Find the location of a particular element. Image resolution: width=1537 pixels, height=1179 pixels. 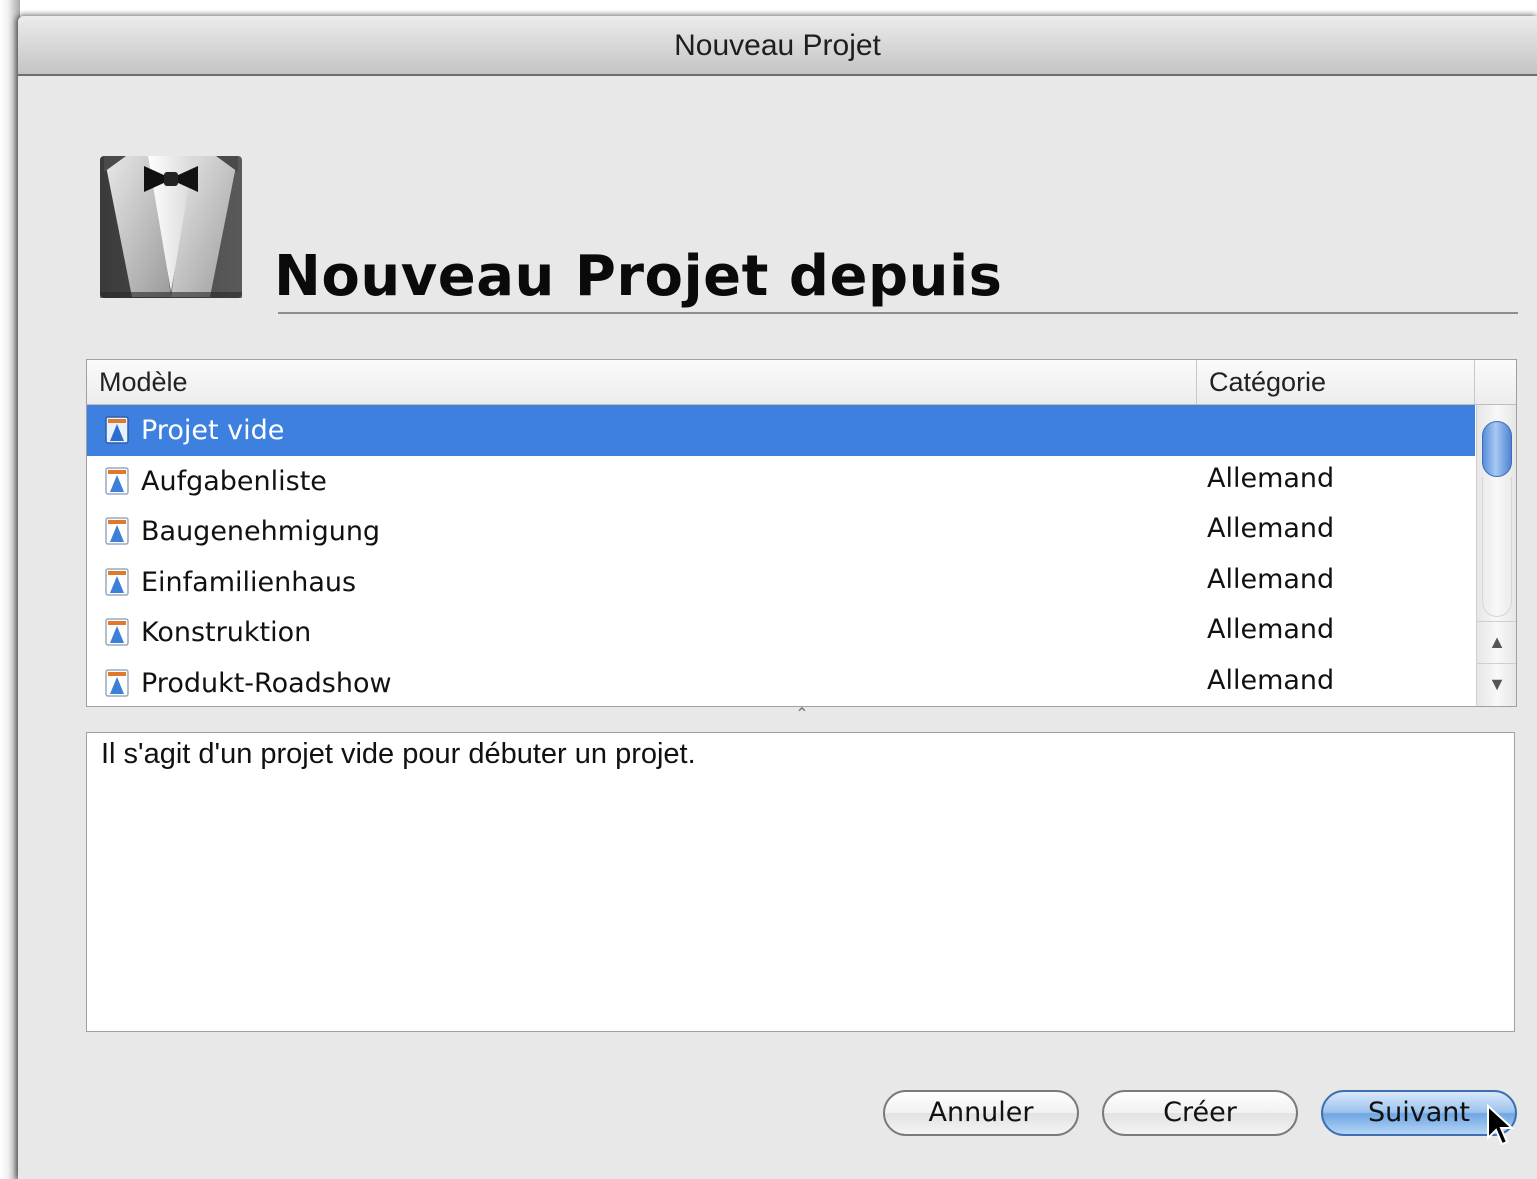

table-header: Modèle Catégorie is located at coordinates (801, 382).